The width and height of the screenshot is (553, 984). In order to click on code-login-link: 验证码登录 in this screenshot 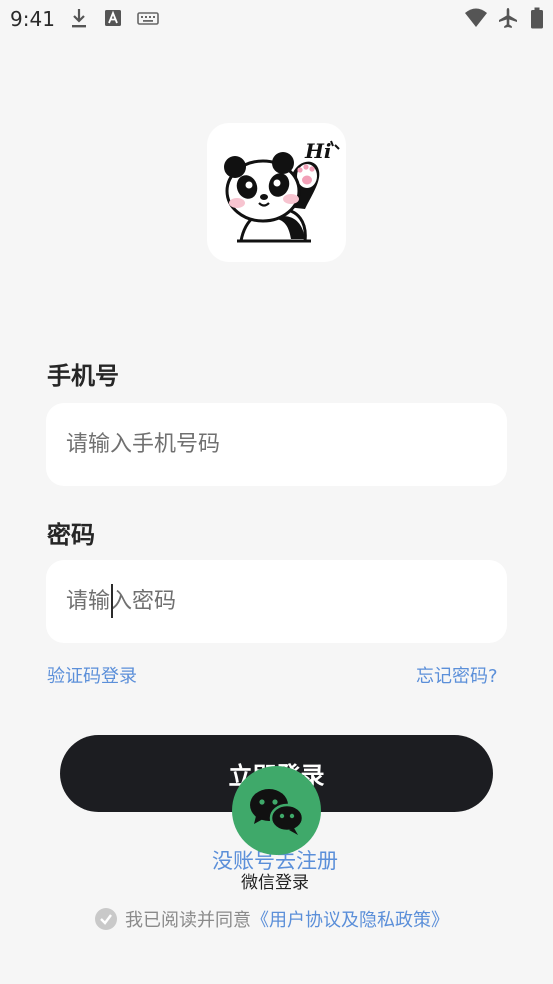, I will do `click(92, 675)`.